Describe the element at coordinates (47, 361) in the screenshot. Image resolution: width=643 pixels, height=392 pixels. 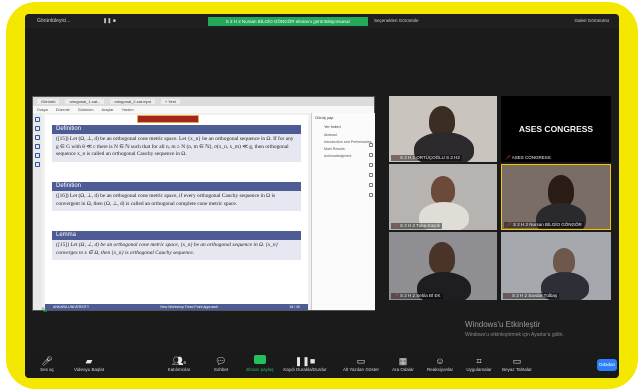
I see `microphone-muted-icon: 🎤︎` at that location.